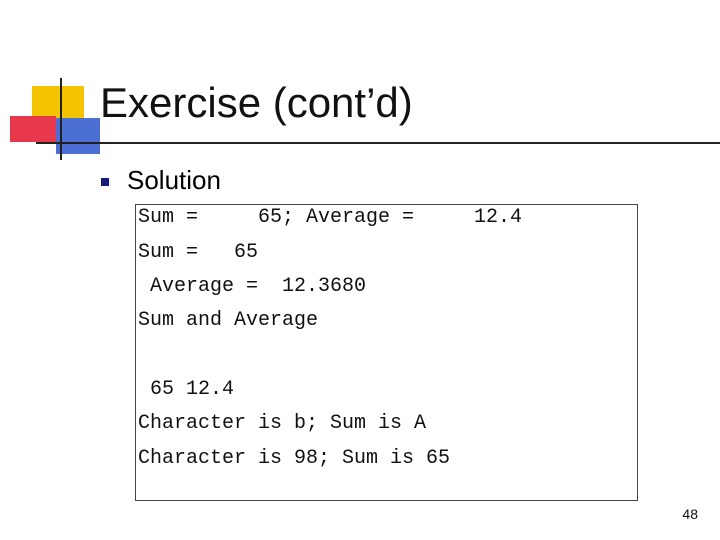 This screenshot has height=540, width=720. What do you see at coordinates (330, 217) in the screenshot?
I see `output-line-1: Sum = 65; Average = 12.4` at bounding box center [330, 217].